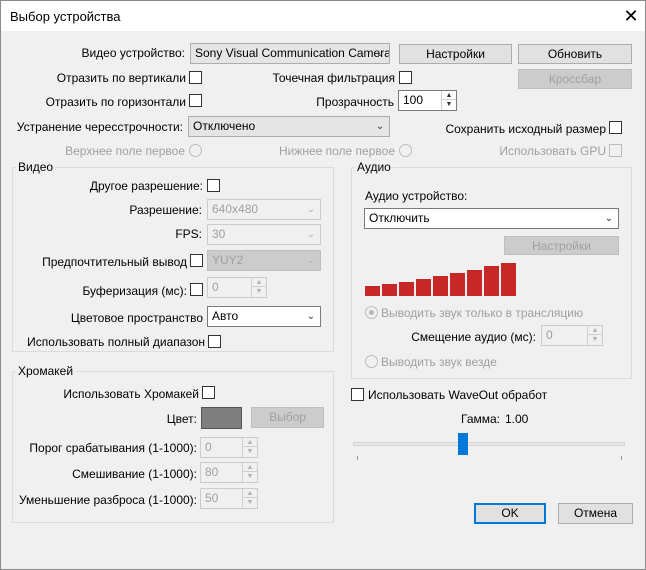  What do you see at coordinates (615, 150) in the screenshot?
I see `use-gpu-checkbox` at bounding box center [615, 150].